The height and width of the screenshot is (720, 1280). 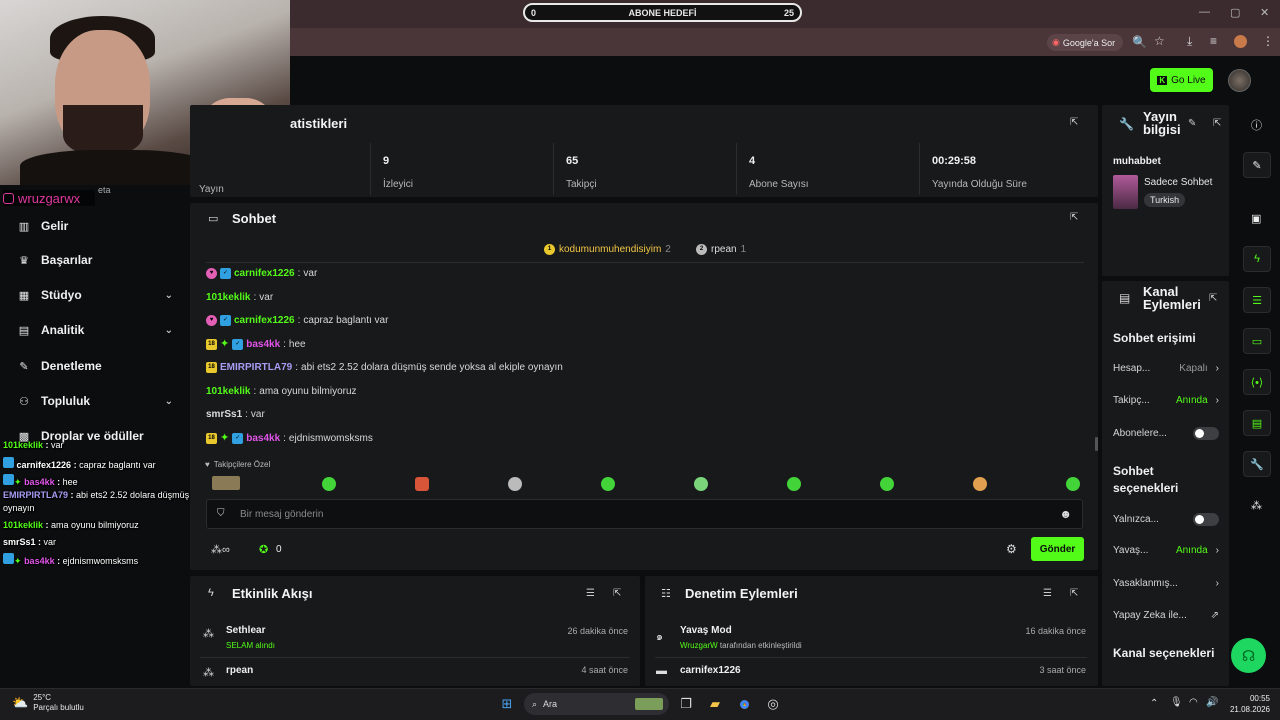 What do you see at coordinates (1166, 400) in the screenshot?
I see `followers-only-row: Takipç... Anında ›` at bounding box center [1166, 400].